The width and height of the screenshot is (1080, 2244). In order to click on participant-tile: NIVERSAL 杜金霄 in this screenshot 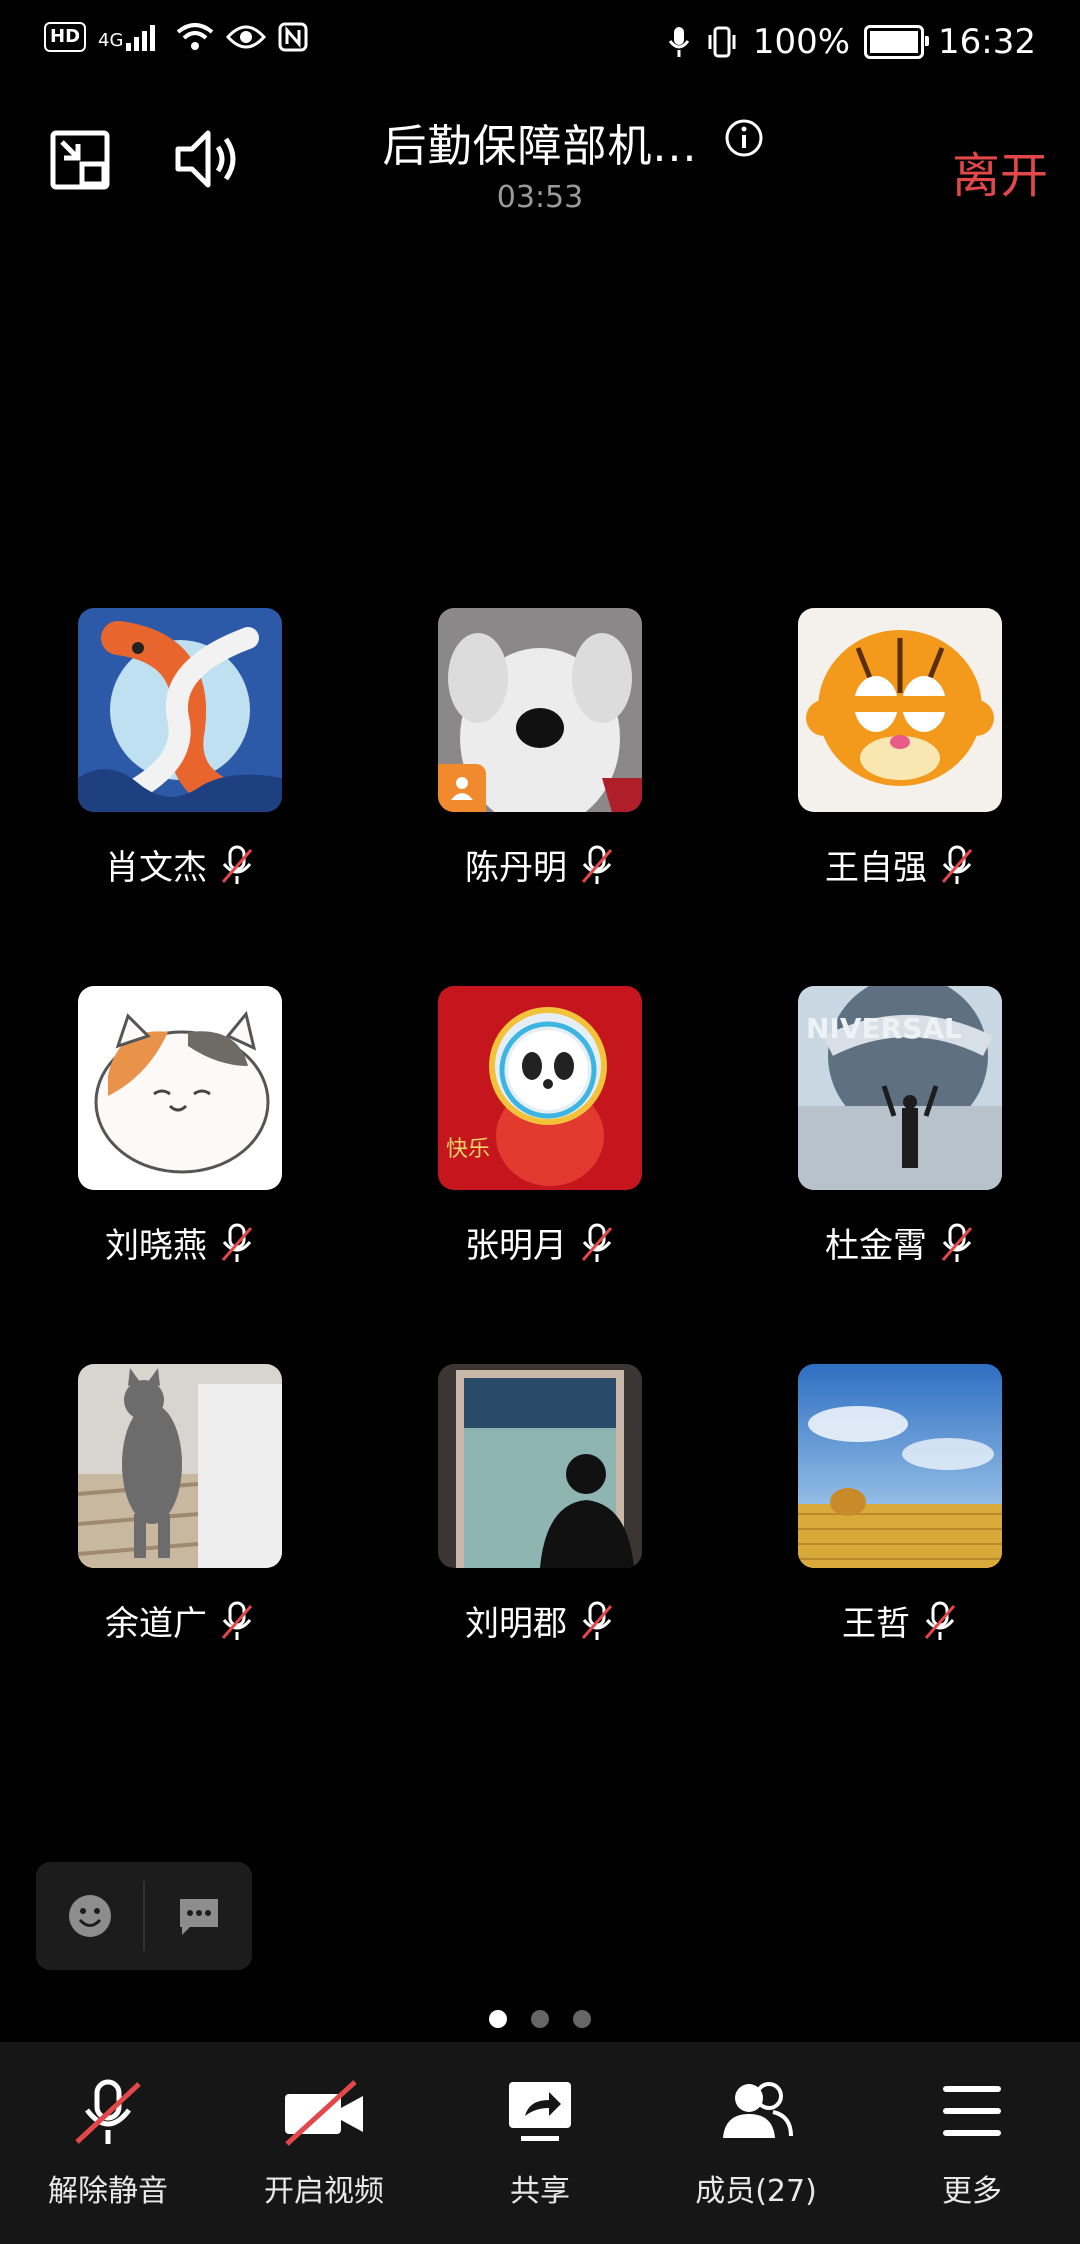, I will do `click(900, 1126)`.